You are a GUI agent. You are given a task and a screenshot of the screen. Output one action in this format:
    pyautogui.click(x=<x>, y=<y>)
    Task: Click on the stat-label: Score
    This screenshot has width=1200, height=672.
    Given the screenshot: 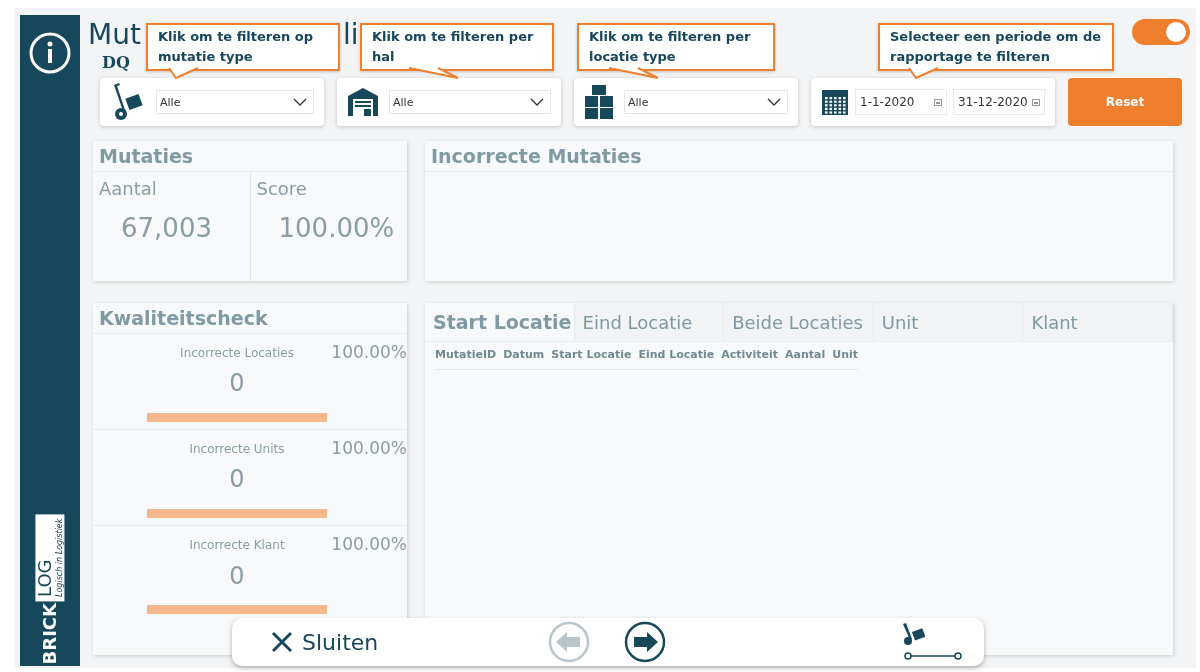 What is the action you would take?
    pyautogui.click(x=282, y=188)
    